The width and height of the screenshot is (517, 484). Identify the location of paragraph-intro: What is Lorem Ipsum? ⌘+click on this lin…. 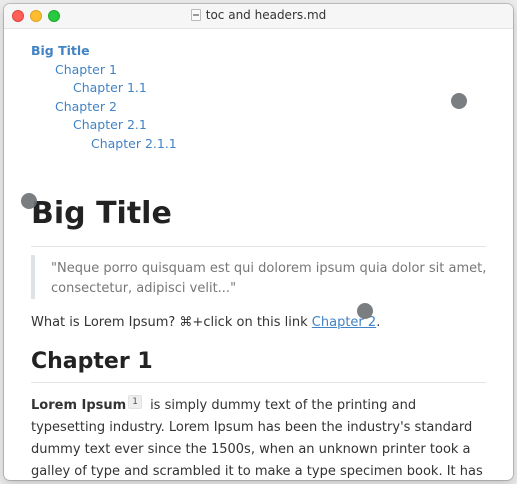
(205, 322).